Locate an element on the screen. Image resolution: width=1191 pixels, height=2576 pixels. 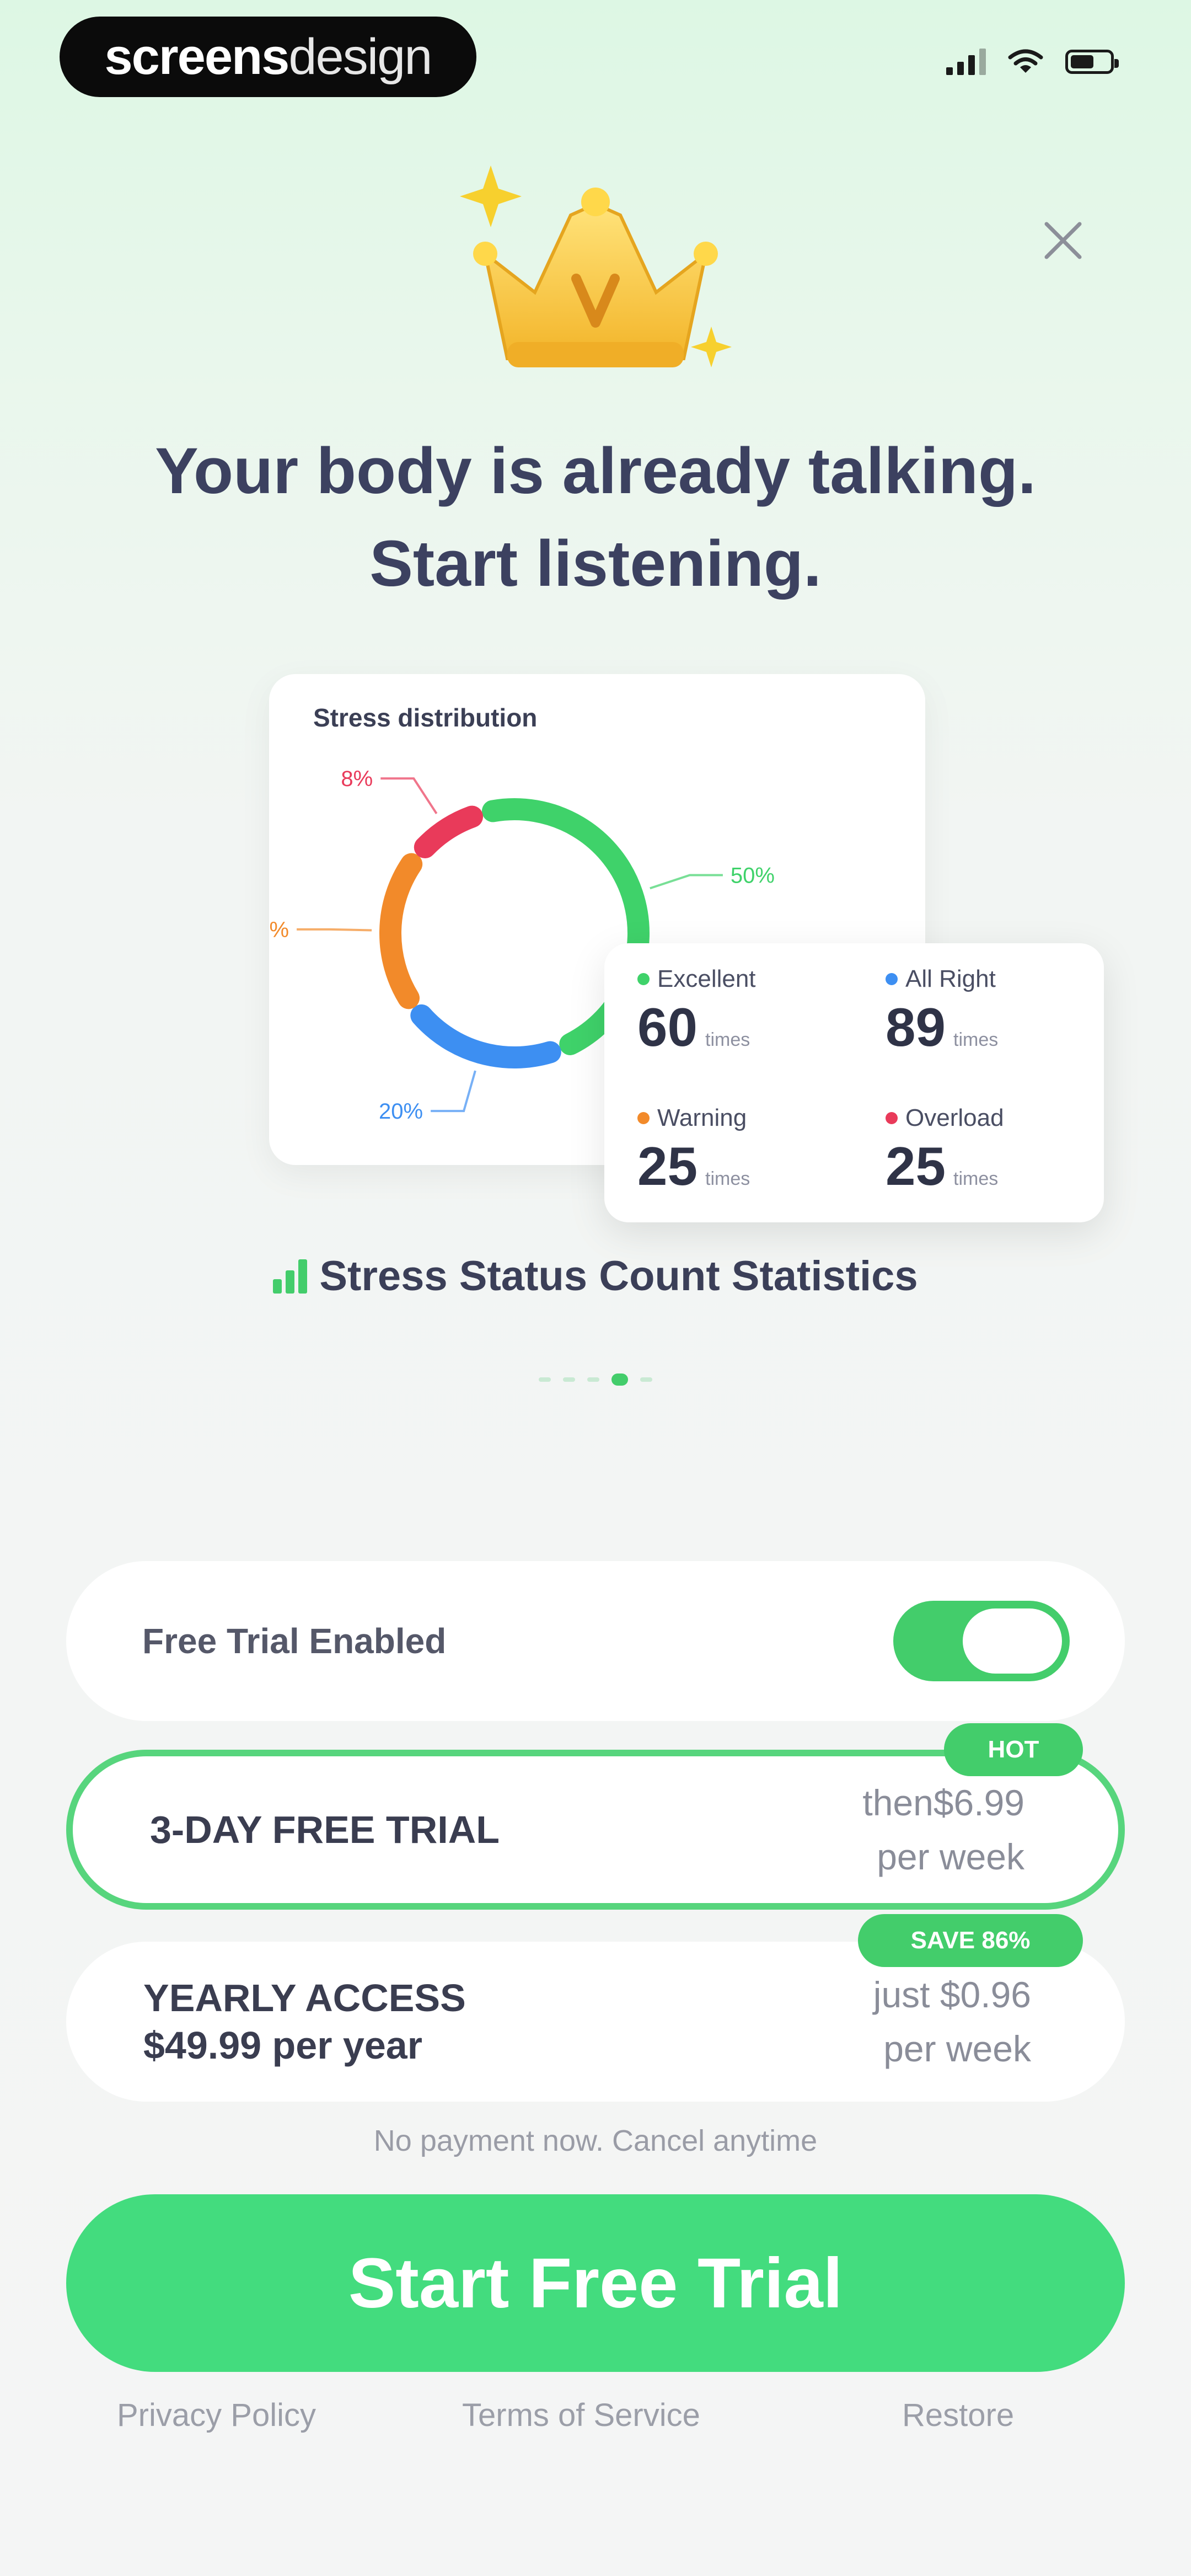
hot-badge: HOT is located at coordinates (1013, 1749).